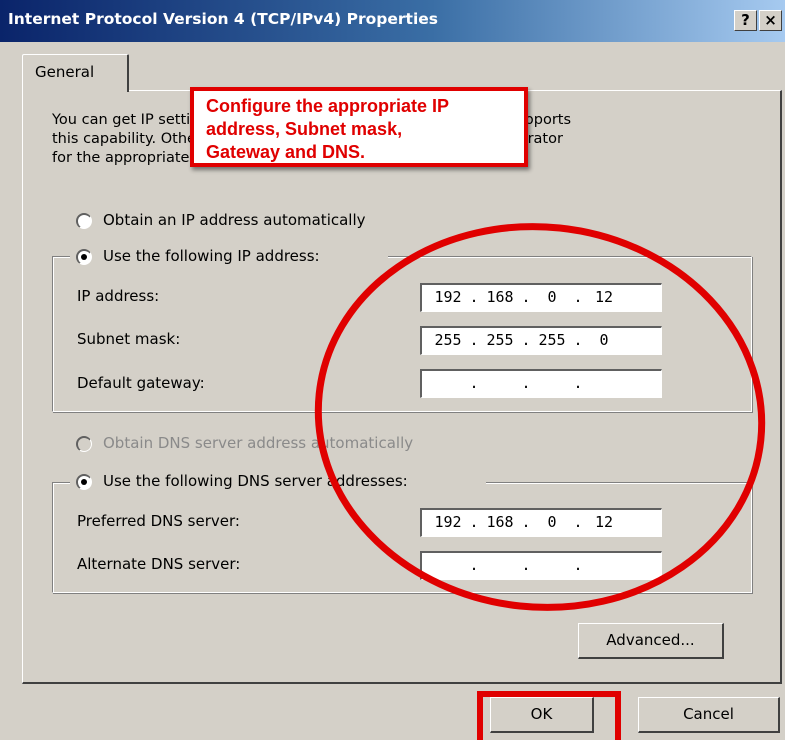  What do you see at coordinates (604, 522) in the screenshot?
I see `preferred-dns-octet-4: 12` at bounding box center [604, 522].